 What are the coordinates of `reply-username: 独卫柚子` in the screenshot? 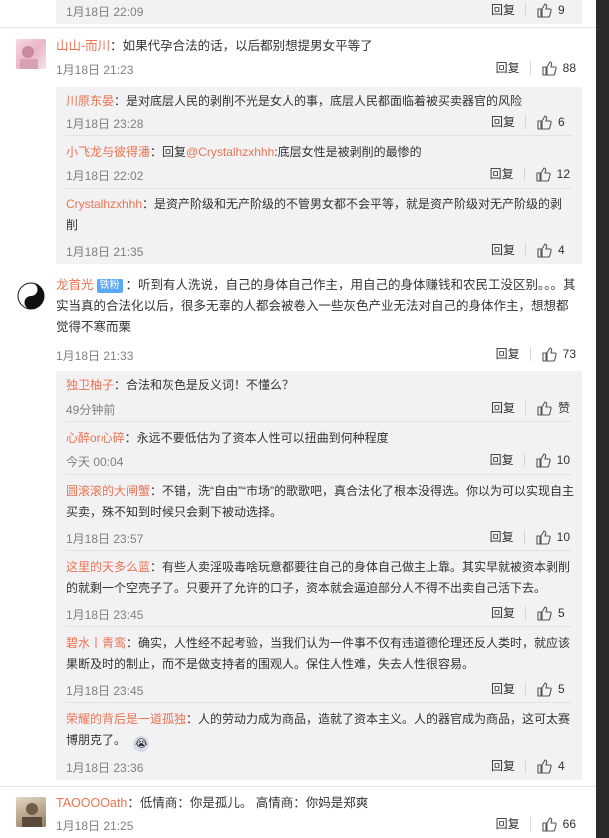 It's located at (90, 385).